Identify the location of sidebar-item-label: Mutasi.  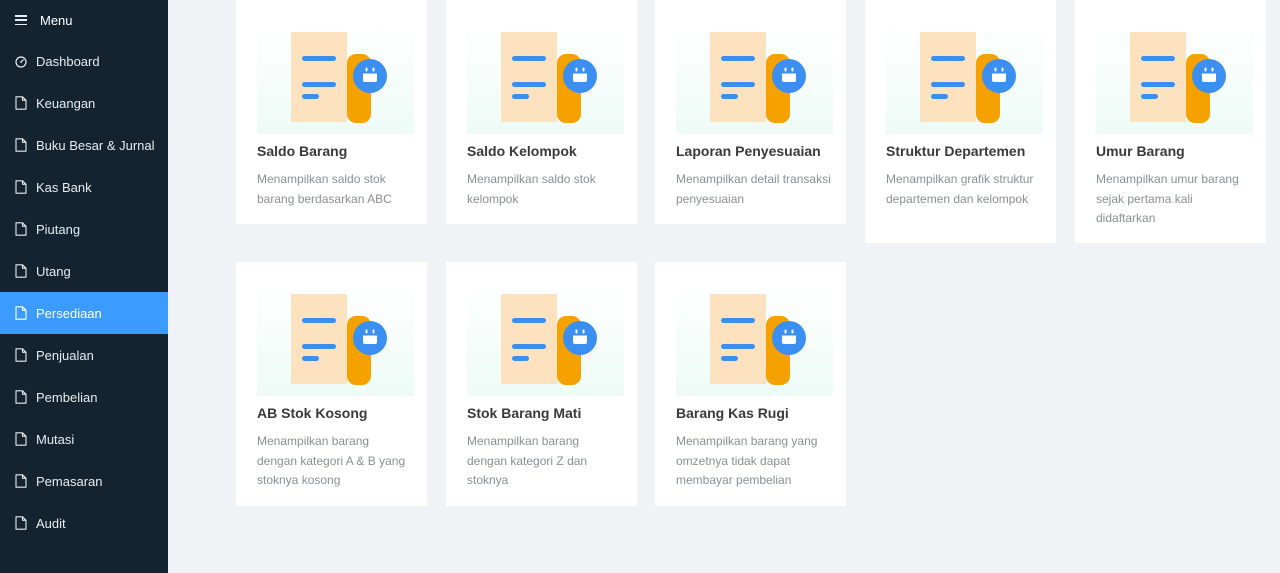
(55, 439).